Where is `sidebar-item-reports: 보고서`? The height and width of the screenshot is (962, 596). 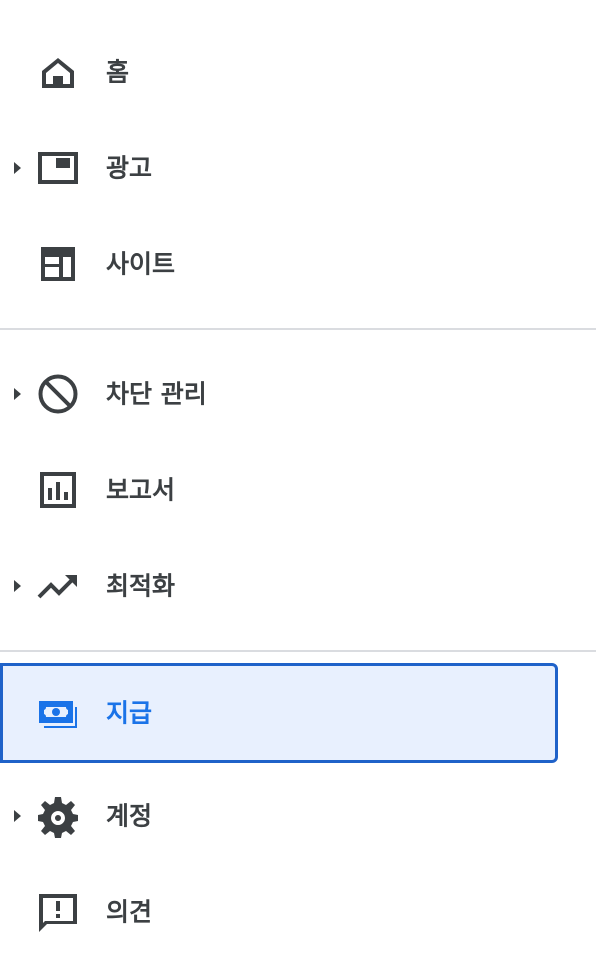
sidebar-item-reports: 보고서 is located at coordinates (298, 490).